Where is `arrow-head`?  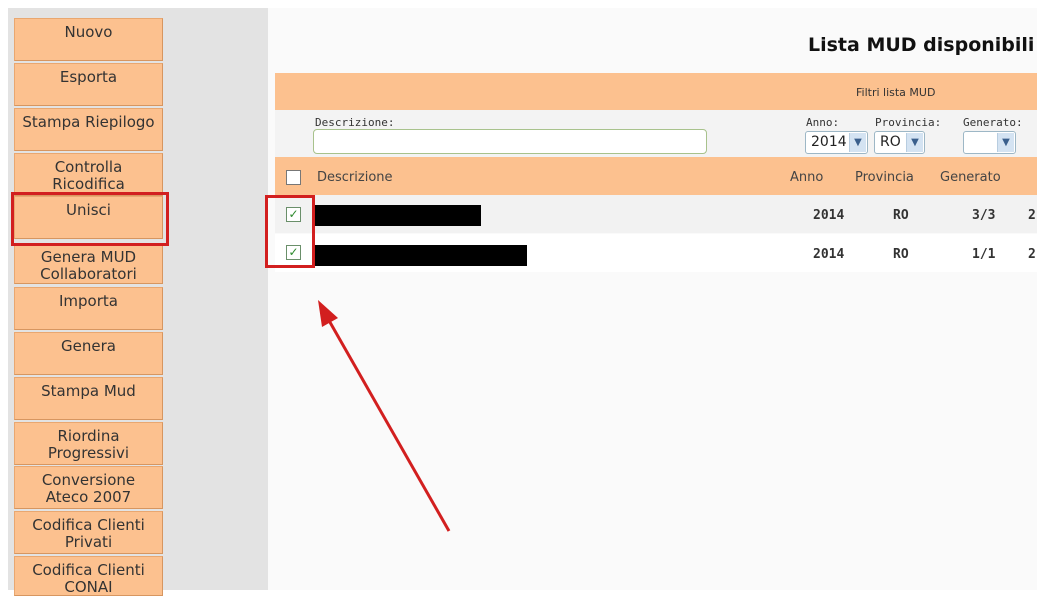 arrow-head is located at coordinates (328, 313).